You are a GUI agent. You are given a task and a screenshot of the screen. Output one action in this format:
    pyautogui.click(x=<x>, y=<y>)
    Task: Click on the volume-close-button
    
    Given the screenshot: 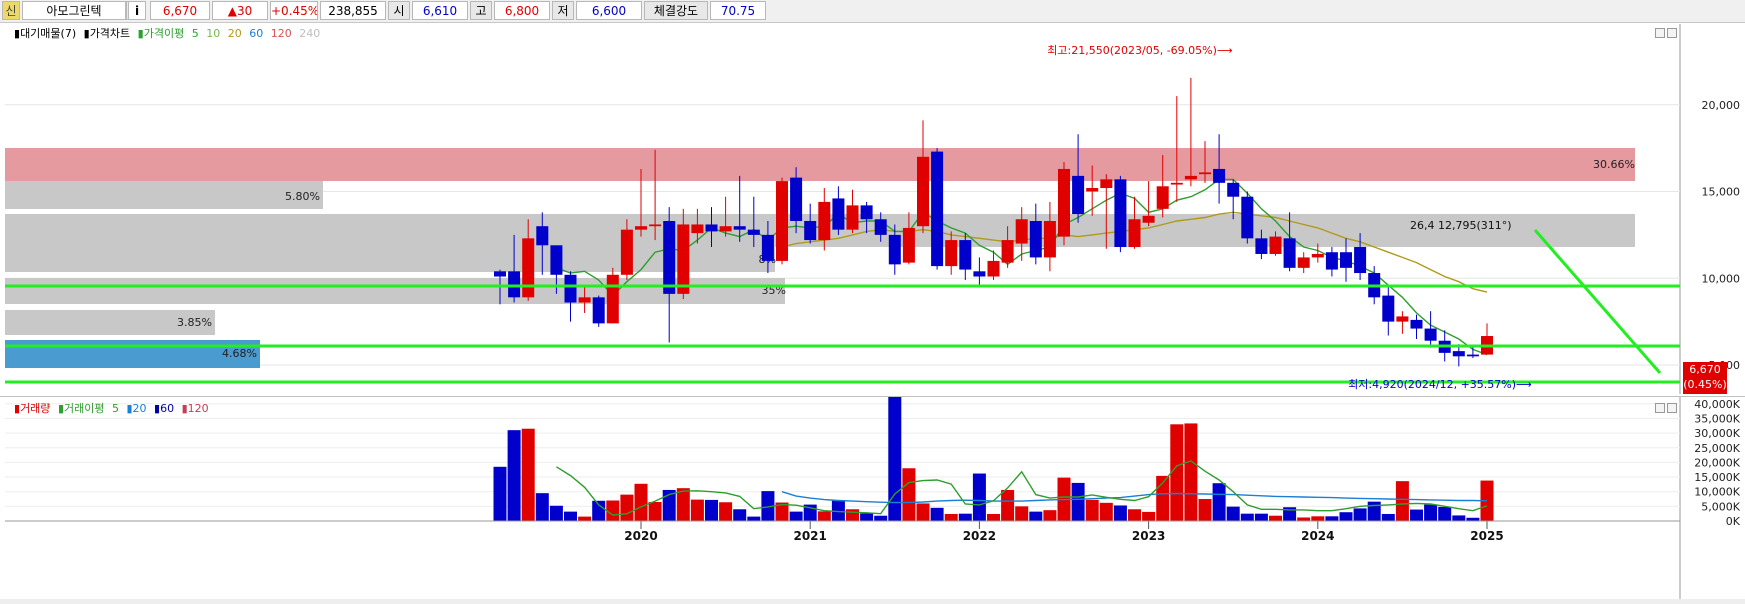 What is the action you would take?
    pyautogui.click(x=1672, y=408)
    